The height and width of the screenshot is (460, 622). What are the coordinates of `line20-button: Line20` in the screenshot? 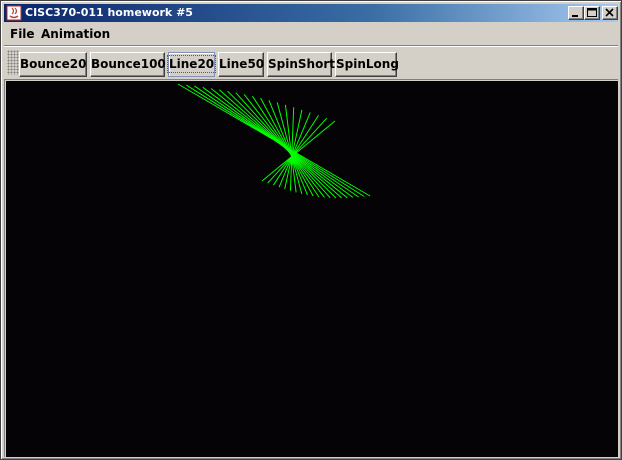 It's located at (191, 64).